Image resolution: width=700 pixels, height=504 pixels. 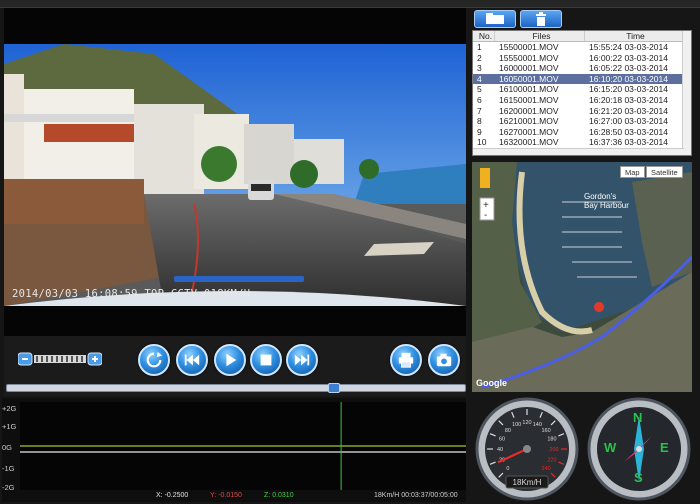 What do you see at coordinates (582, 68) in the screenshot?
I see `file-row: 3 16000001.MOV 16:05:22 03-03-2014` at bounding box center [582, 68].